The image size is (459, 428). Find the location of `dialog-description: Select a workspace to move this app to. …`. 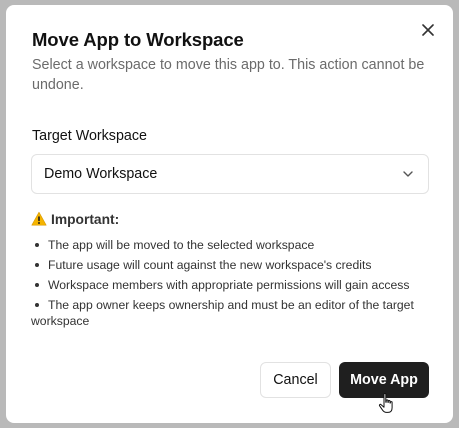

dialog-description: Select a workspace to move this app to. … is located at coordinates (228, 75).